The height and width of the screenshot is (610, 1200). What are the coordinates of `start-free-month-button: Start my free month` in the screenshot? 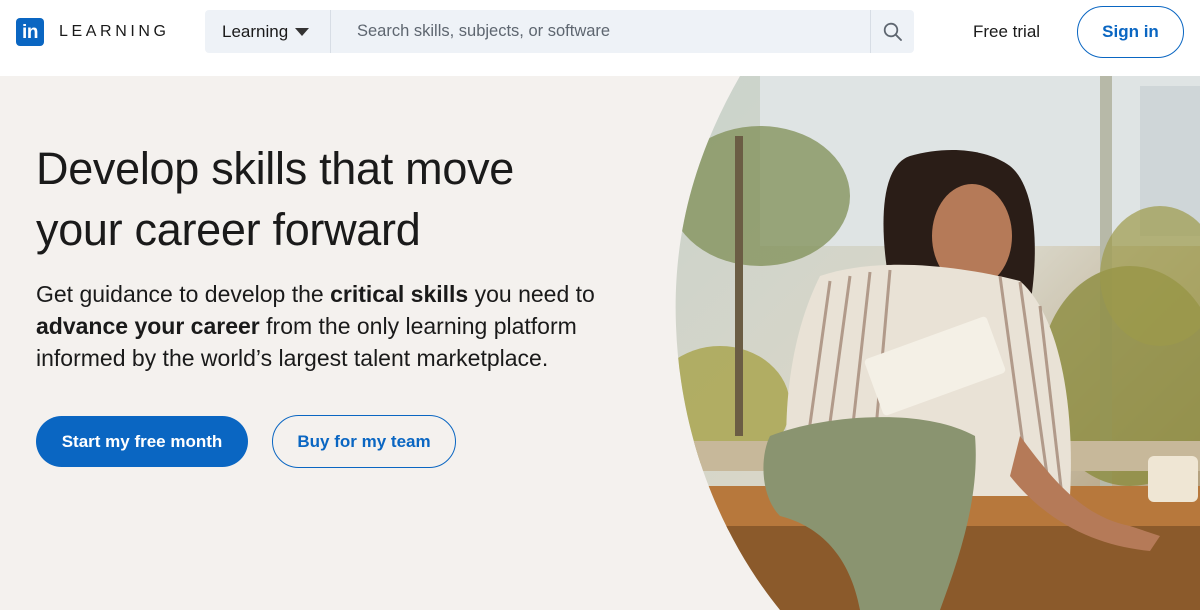 It's located at (142, 441).